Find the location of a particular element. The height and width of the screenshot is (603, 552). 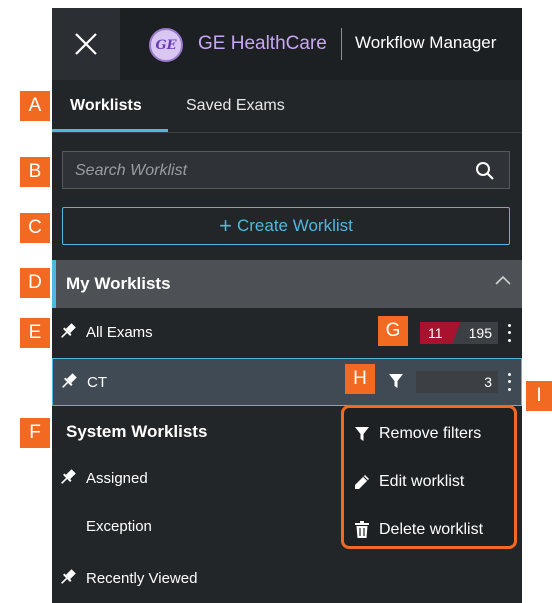

menu-item-edit-worklist: Edit worklist is located at coordinates (429, 482).